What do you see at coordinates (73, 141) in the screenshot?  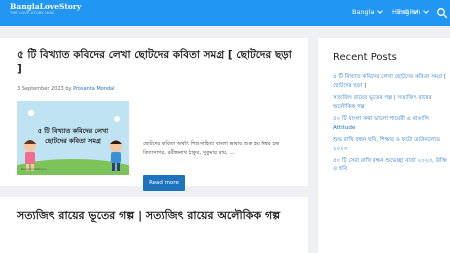 I see `thumbnail-subheading: ছোটদের কবিতা সমগ্র` at bounding box center [73, 141].